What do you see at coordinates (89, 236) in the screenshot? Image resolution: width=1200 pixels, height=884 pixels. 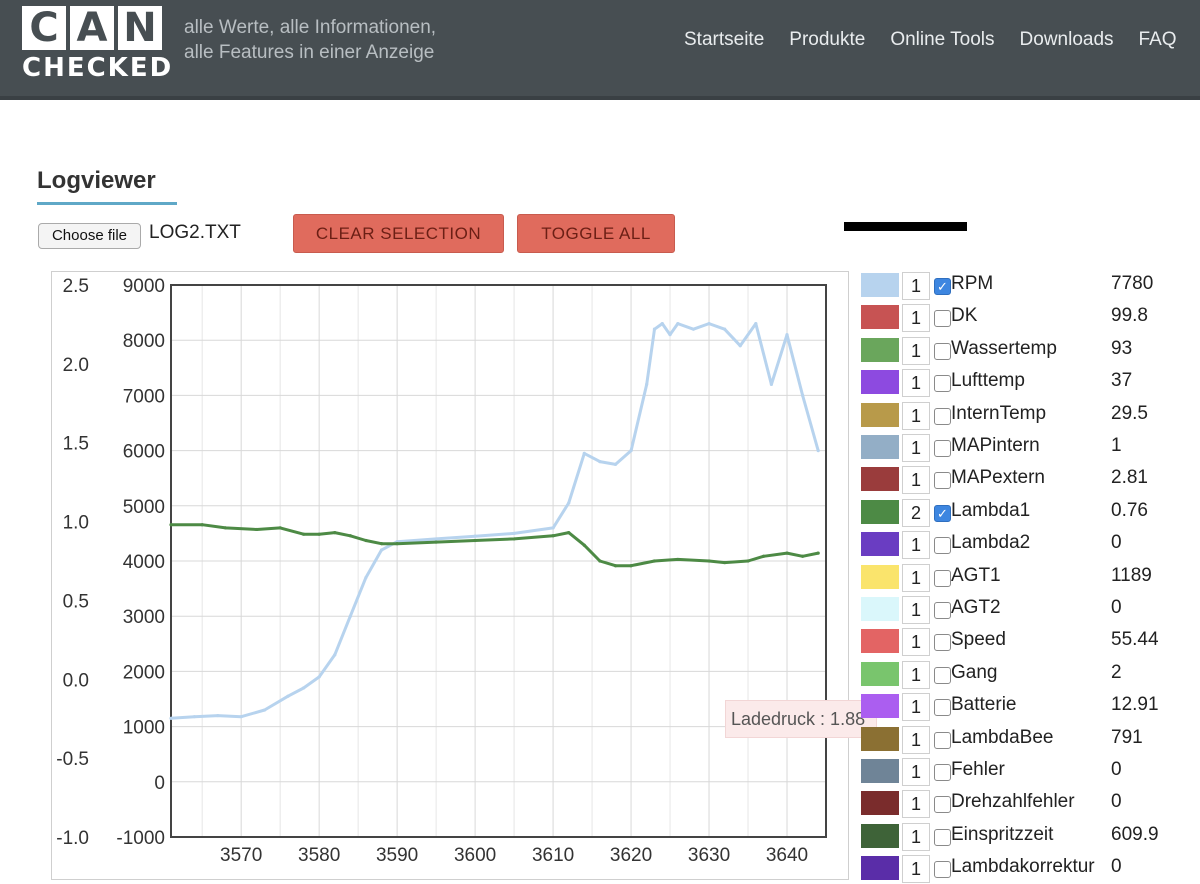 I see `choose-file-button: Choose file` at bounding box center [89, 236].